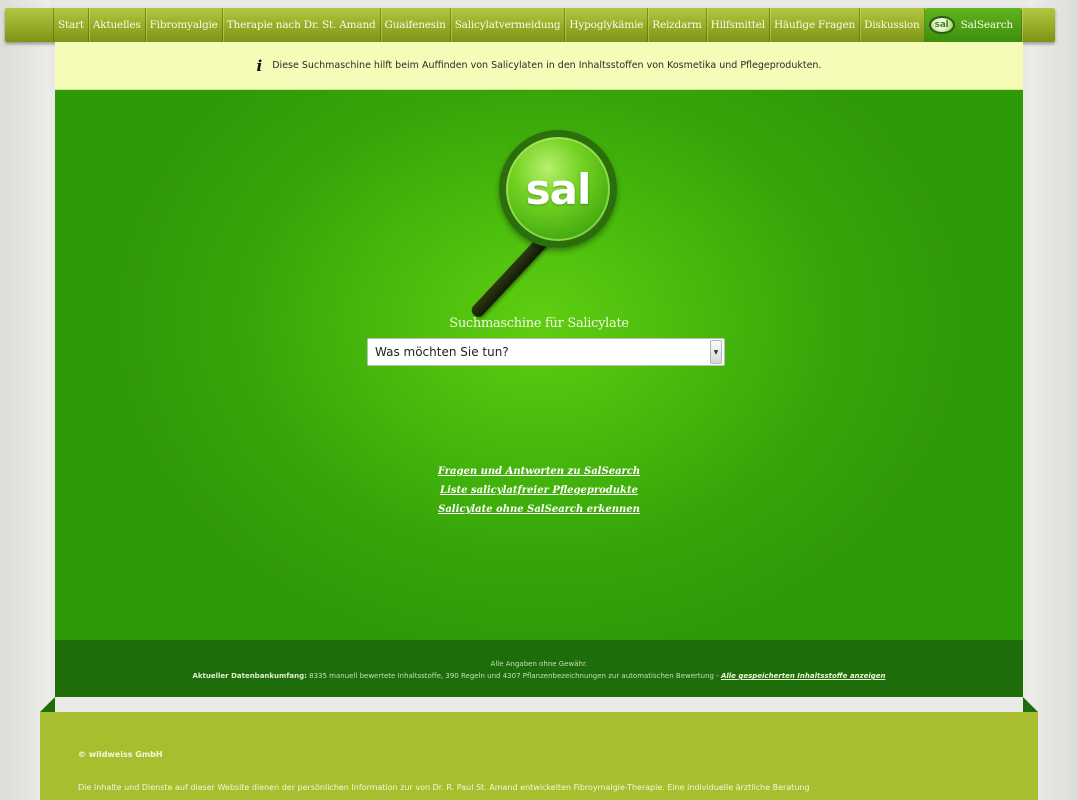 This screenshot has height=800, width=1078. What do you see at coordinates (677, 25) in the screenshot?
I see `nav-item-reizdarm: Reizdarm` at bounding box center [677, 25].